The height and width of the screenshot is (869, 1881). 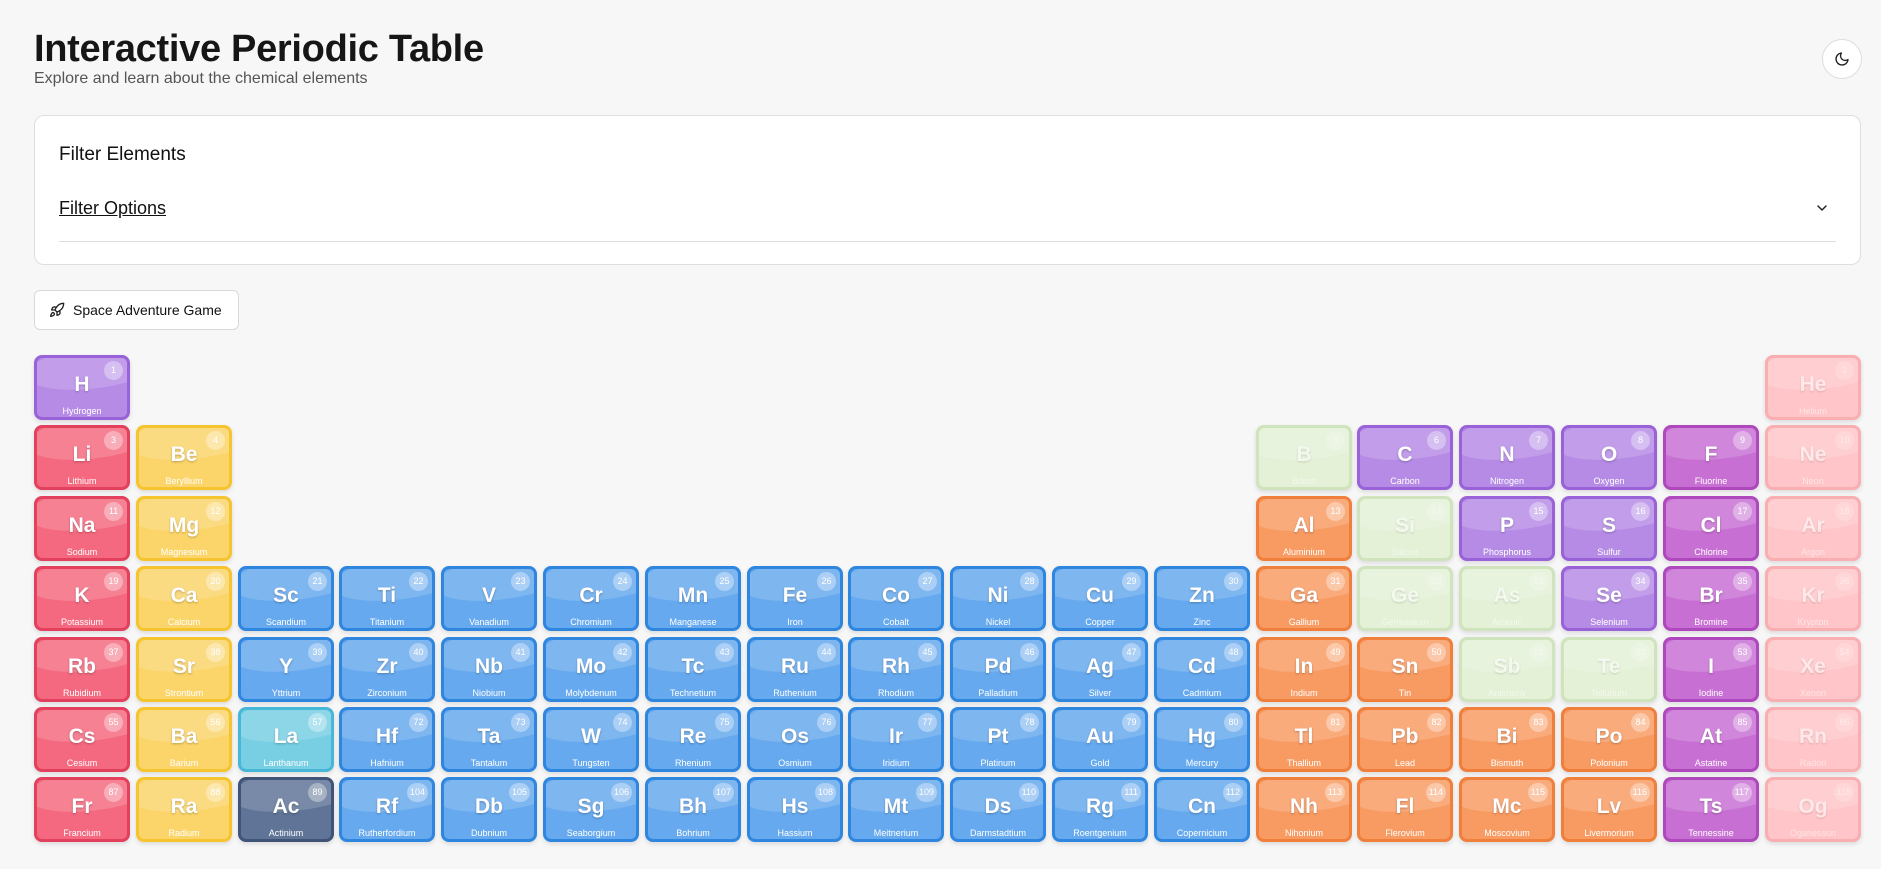 I want to click on element-tile-magnesium: 12 Mg Magnesium, so click(x=184, y=528).